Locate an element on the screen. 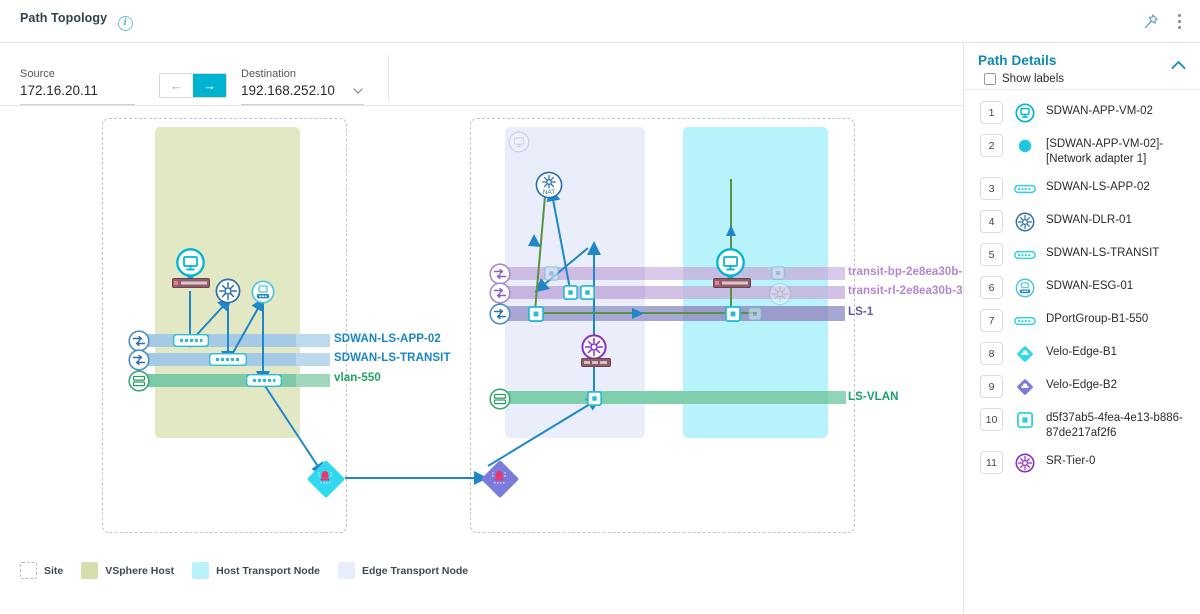 The image size is (1200, 614). list-item: 9 Velo-Edge-B2 is located at coordinates (1082, 386).